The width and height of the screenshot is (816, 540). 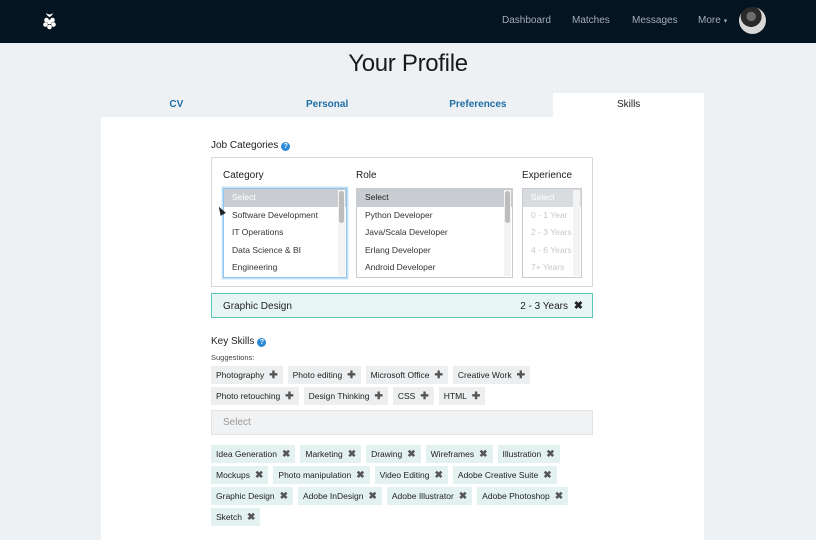 I want to click on key-skills-heading: Key Skills?, so click(x=239, y=341).